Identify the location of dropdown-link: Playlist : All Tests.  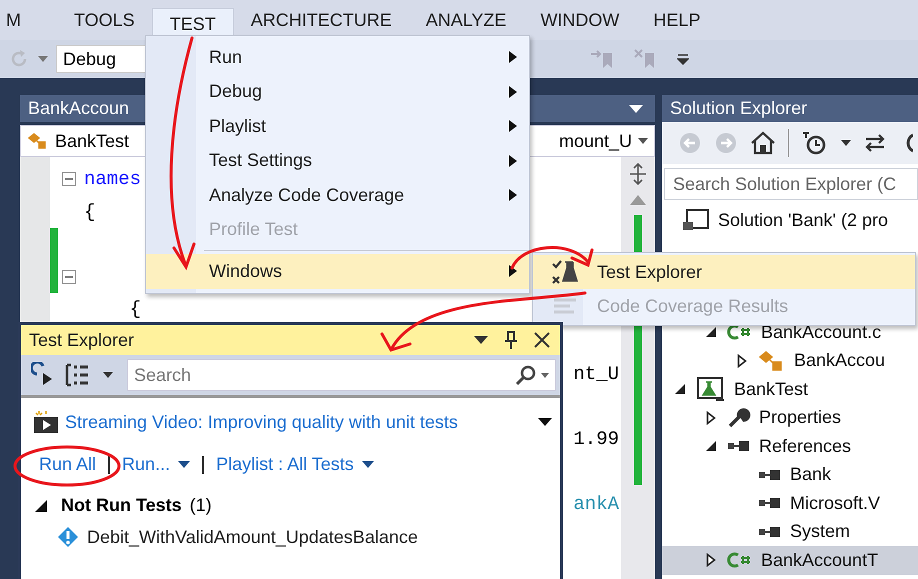
(295, 464).